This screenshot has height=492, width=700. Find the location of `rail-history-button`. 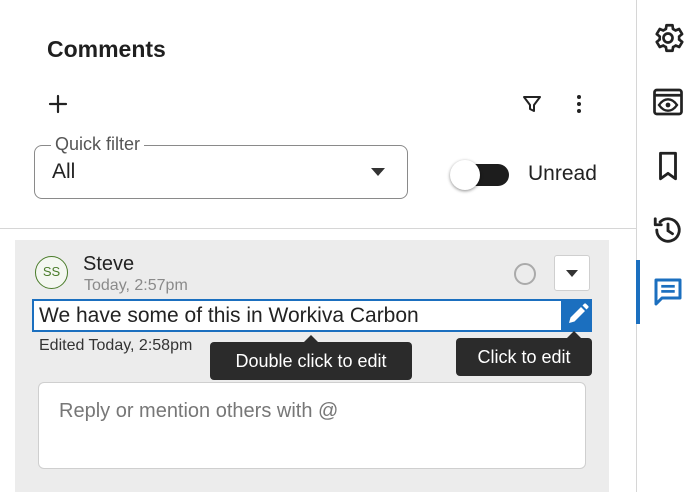

rail-history-button is located at coordinates (668, 230).